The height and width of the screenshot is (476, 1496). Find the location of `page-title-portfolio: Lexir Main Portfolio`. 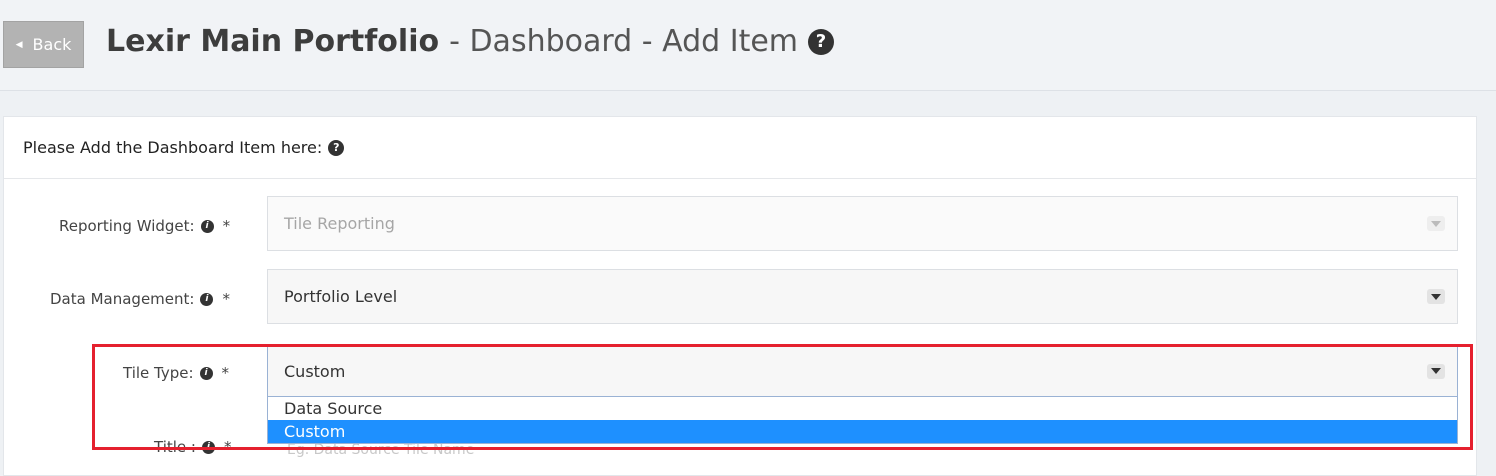

page-title-portfolio: Lexir Main Portfolio is located at coordinates (273, 41).